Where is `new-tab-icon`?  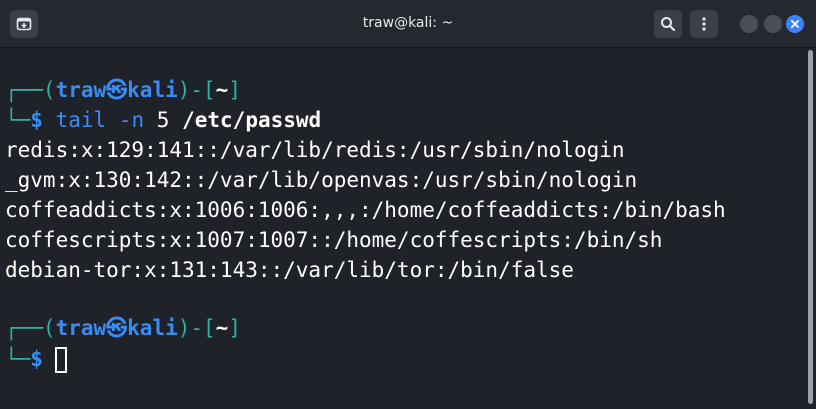
new-tab-icon is located at coordinates (24, 24).